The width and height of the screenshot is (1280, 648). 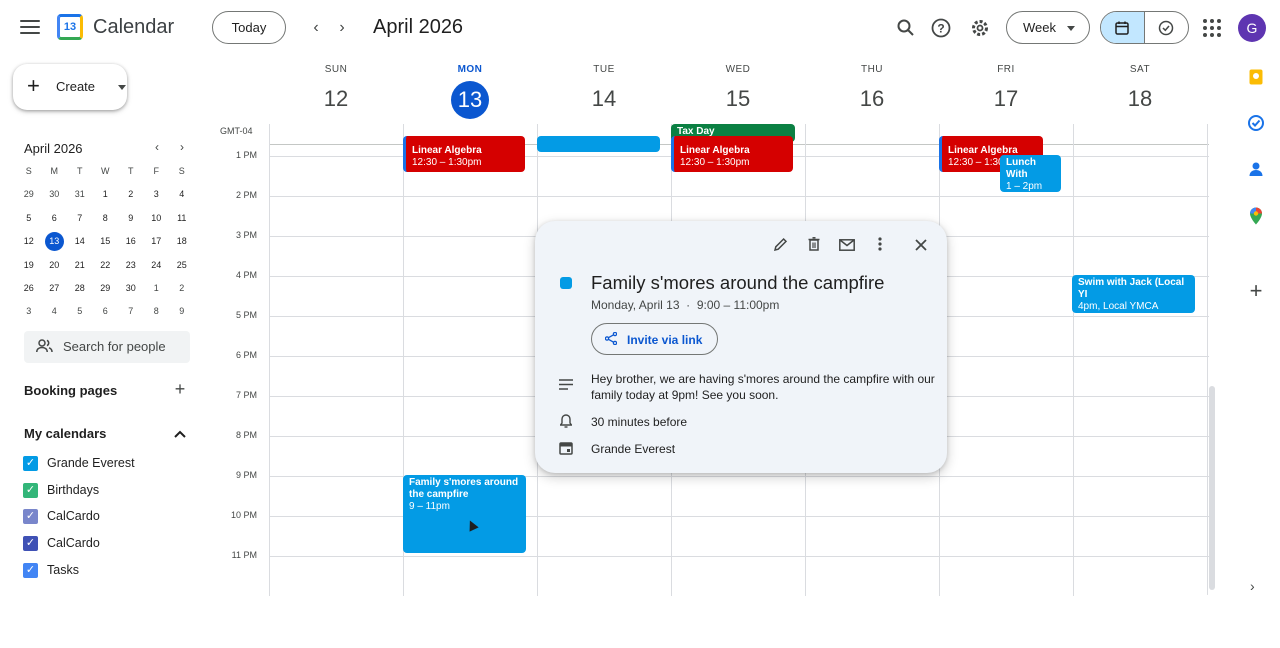 What do you see at coordinates (781, 246) in the screenshot?
I see `edit-icon` at bounding box center [781, 246].